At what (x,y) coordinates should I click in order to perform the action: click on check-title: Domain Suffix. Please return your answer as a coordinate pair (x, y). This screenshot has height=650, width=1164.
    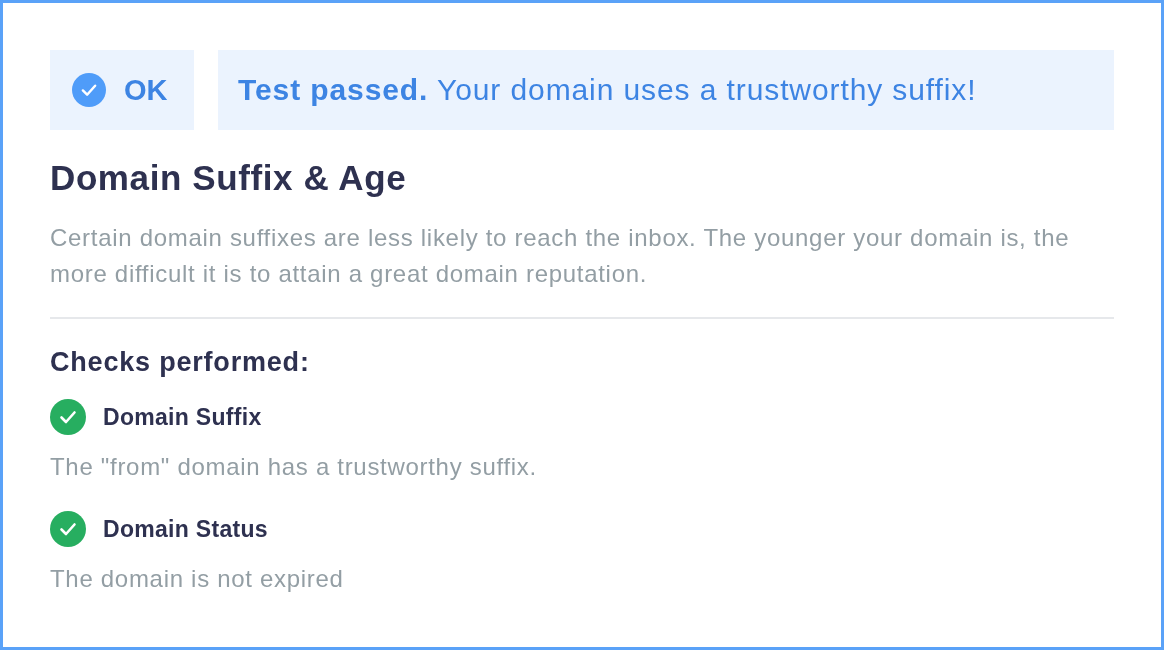
    Looking at the image, I should click on (182, 417).